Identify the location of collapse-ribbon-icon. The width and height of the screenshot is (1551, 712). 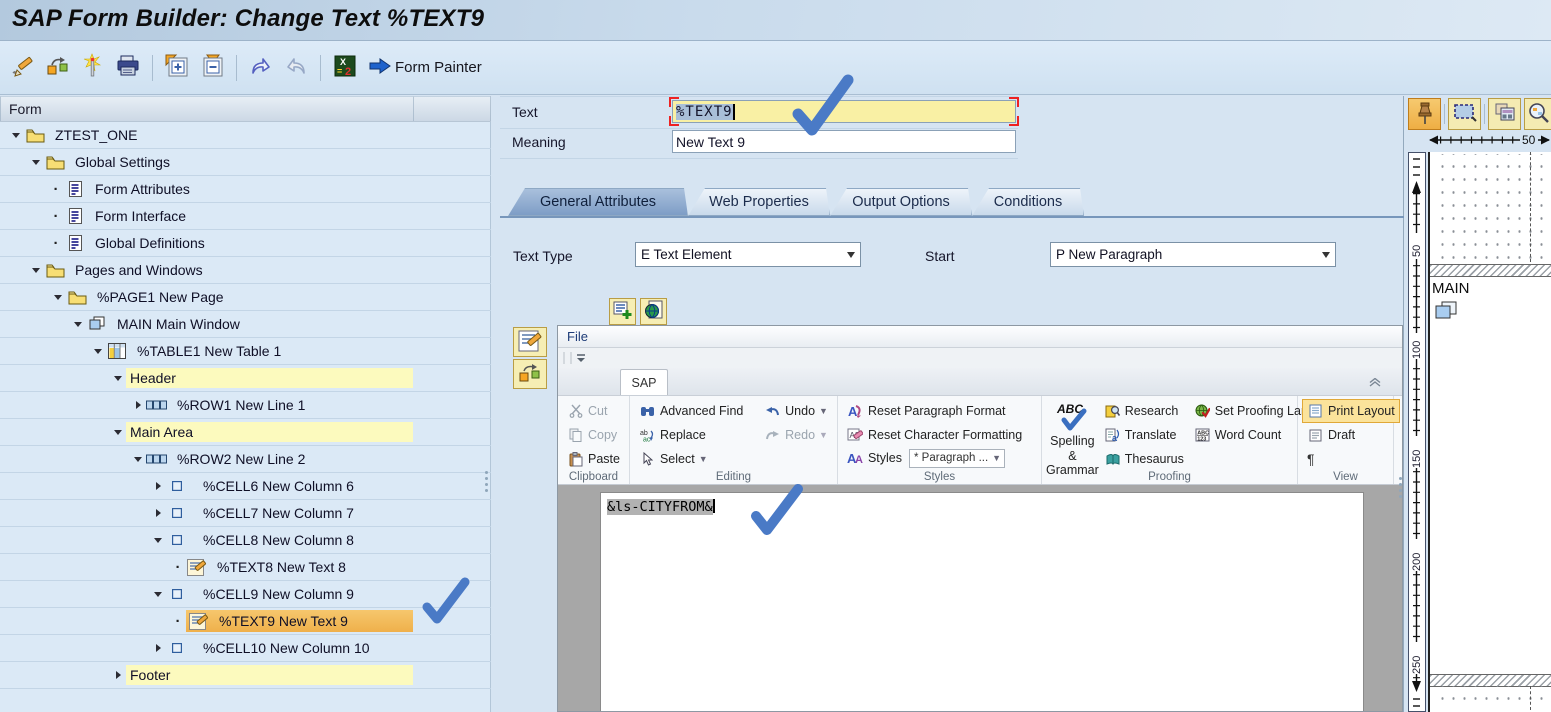
(1375, 382).